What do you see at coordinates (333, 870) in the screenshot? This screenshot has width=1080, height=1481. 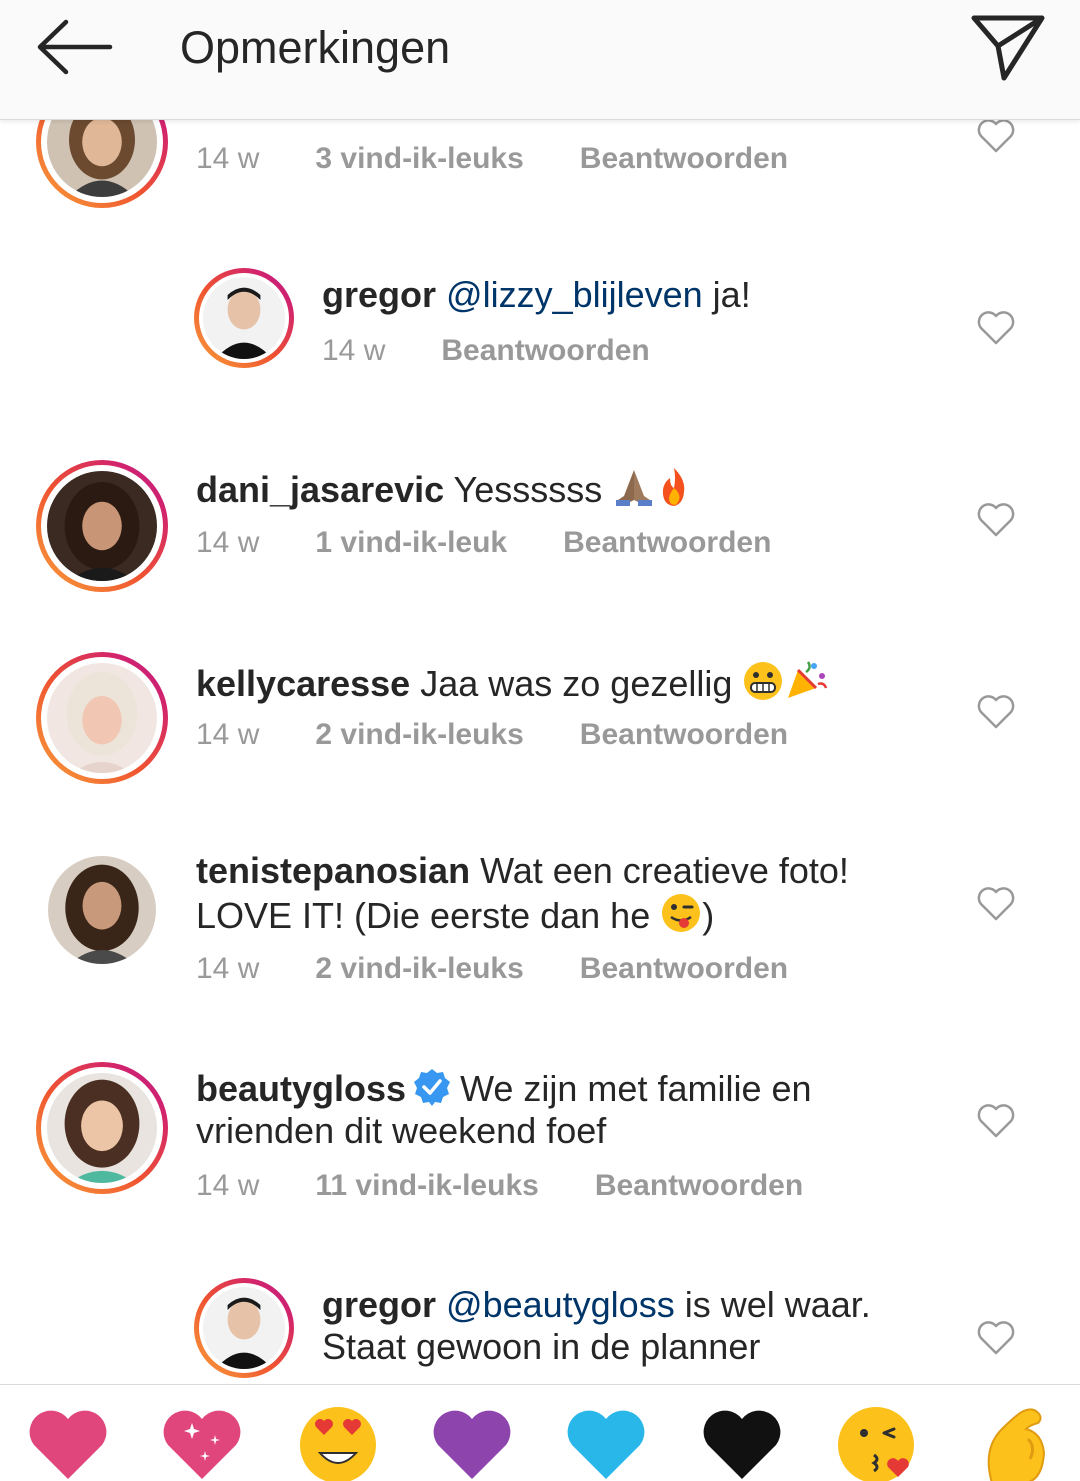 I see `comment-username: tenistepanosian` at bounding box center [333, 870].